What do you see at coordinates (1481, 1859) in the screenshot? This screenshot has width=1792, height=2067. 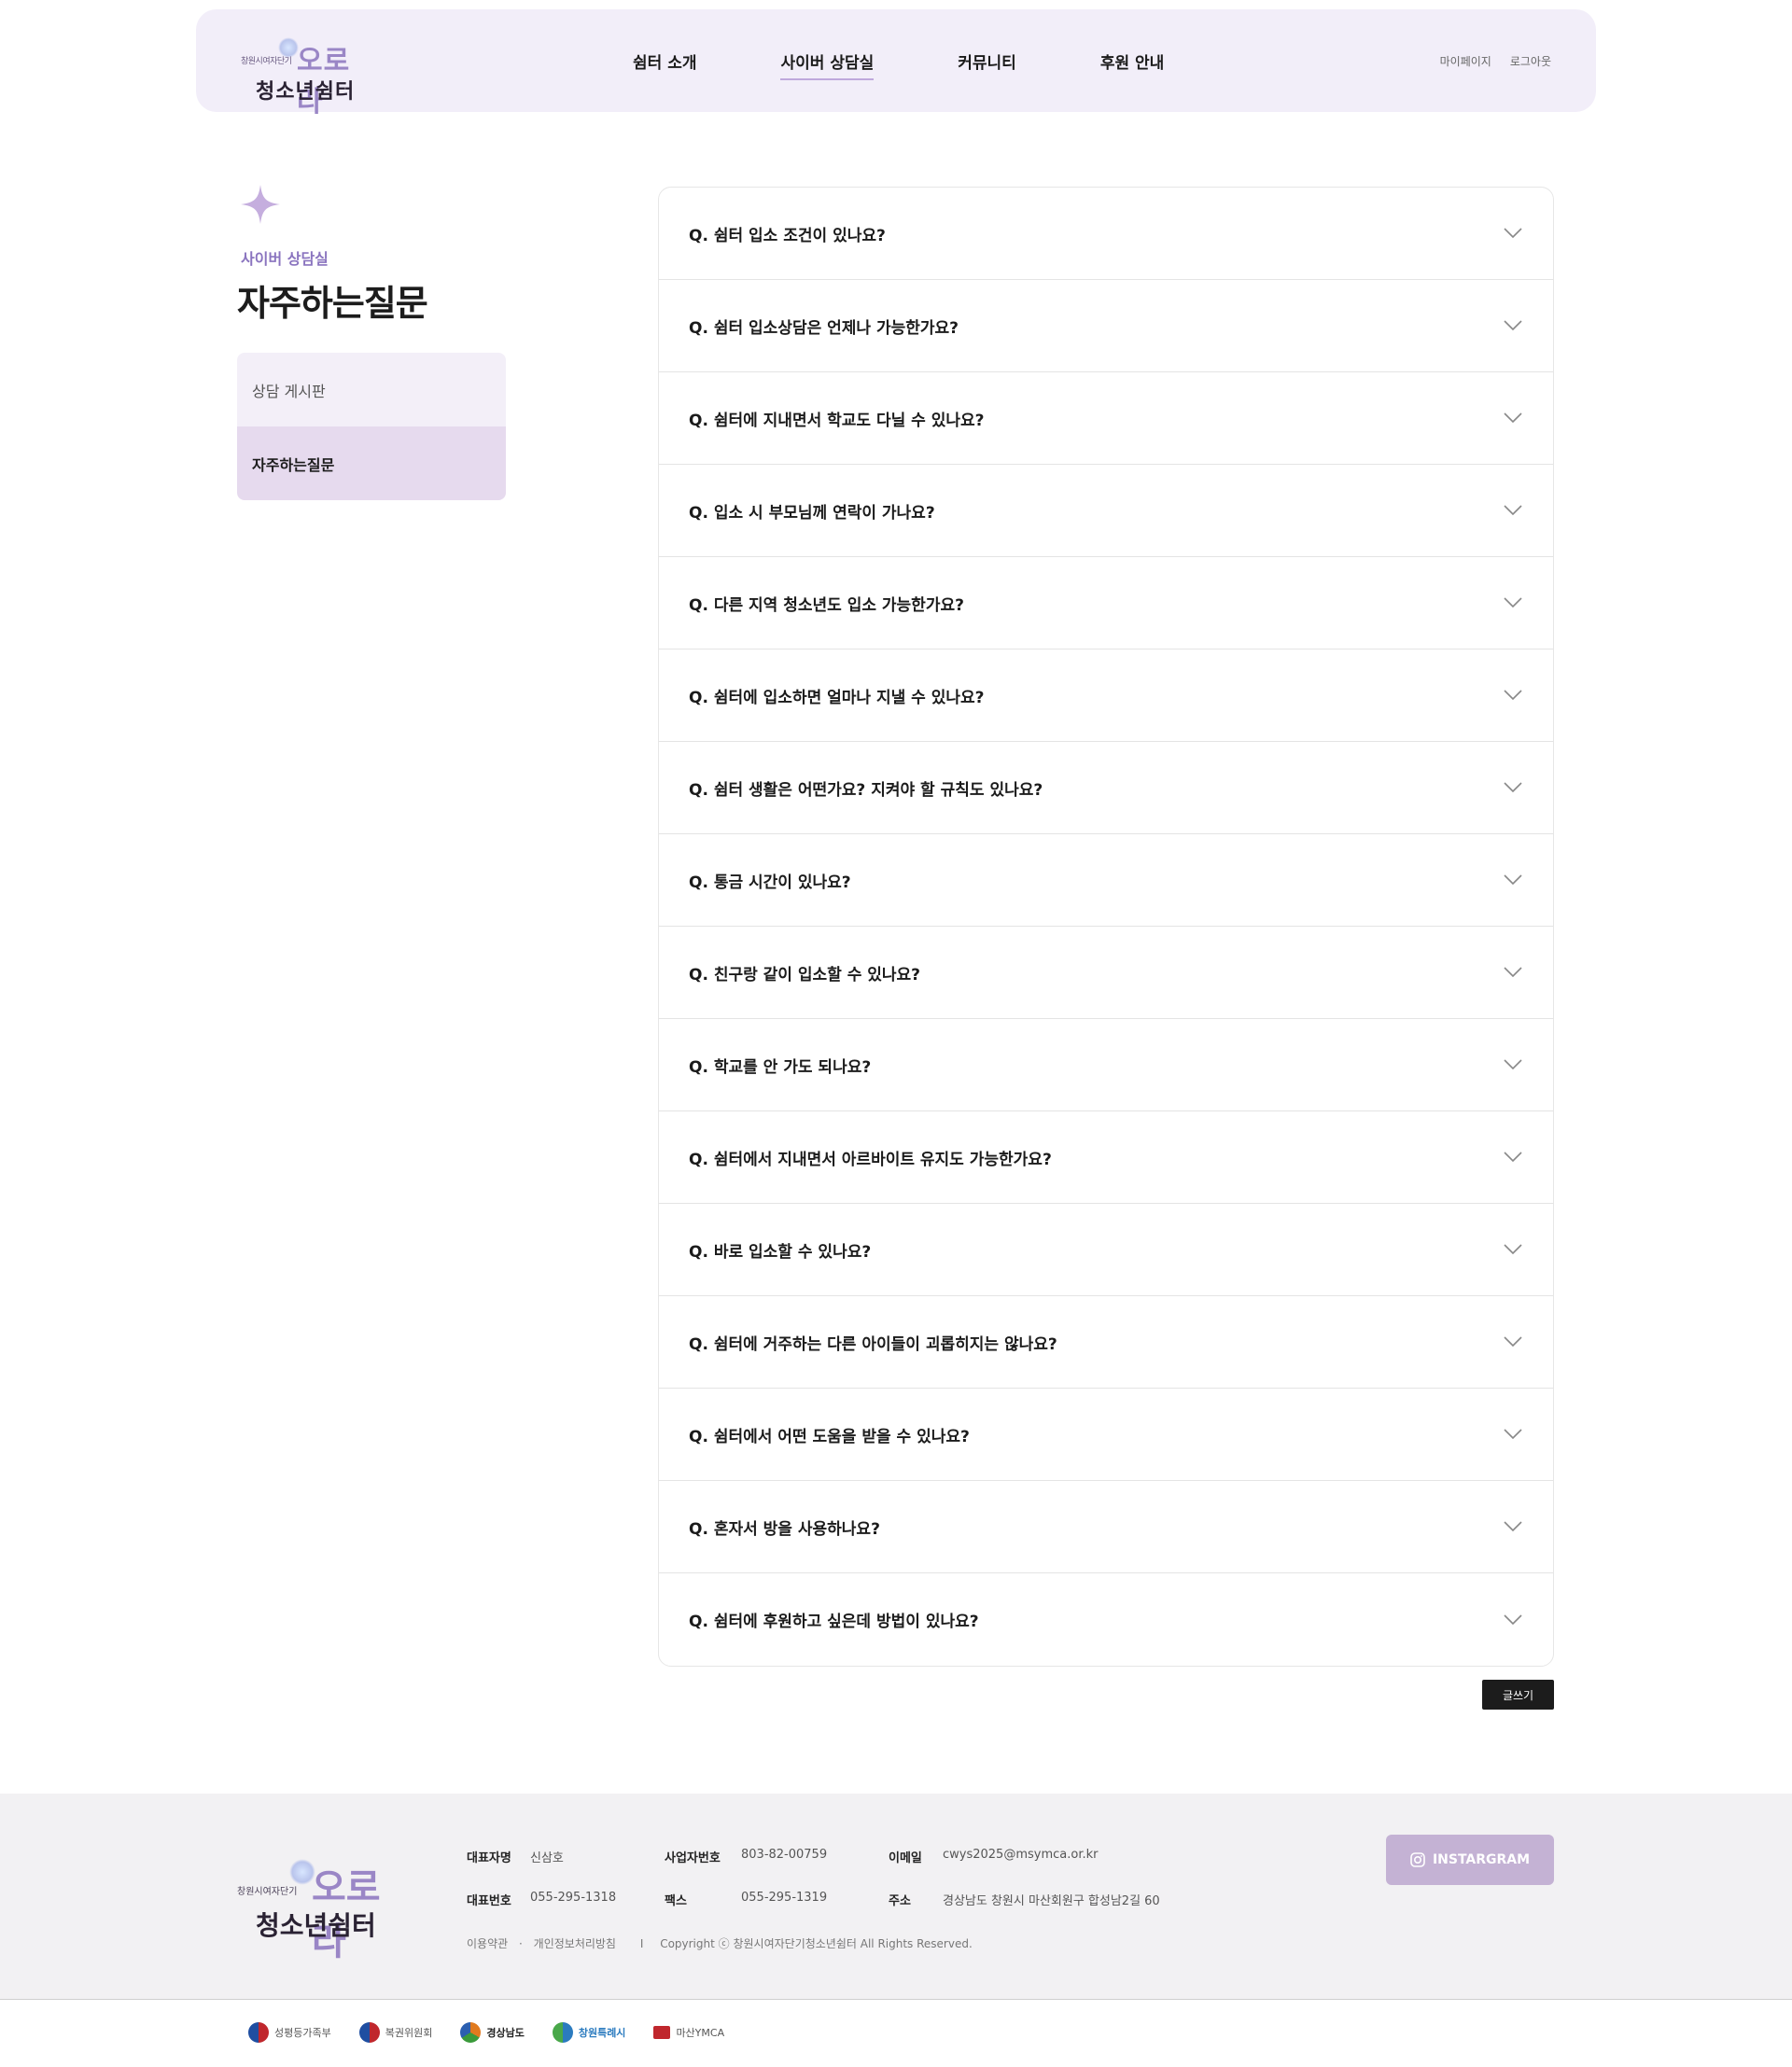 I see `instagram-label: INSTARGRAM` at bounding box center [1481, 1859].